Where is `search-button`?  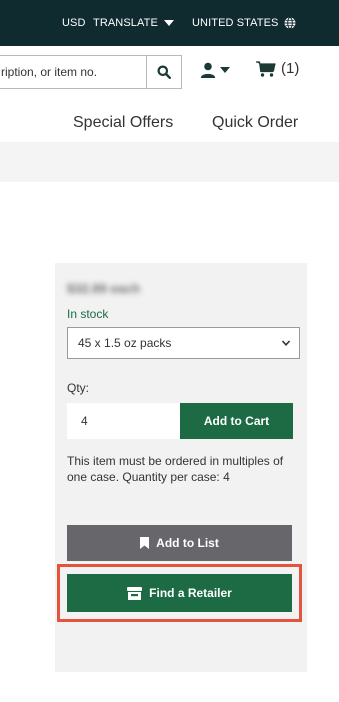 search-button is located at coordinates (164, 72).